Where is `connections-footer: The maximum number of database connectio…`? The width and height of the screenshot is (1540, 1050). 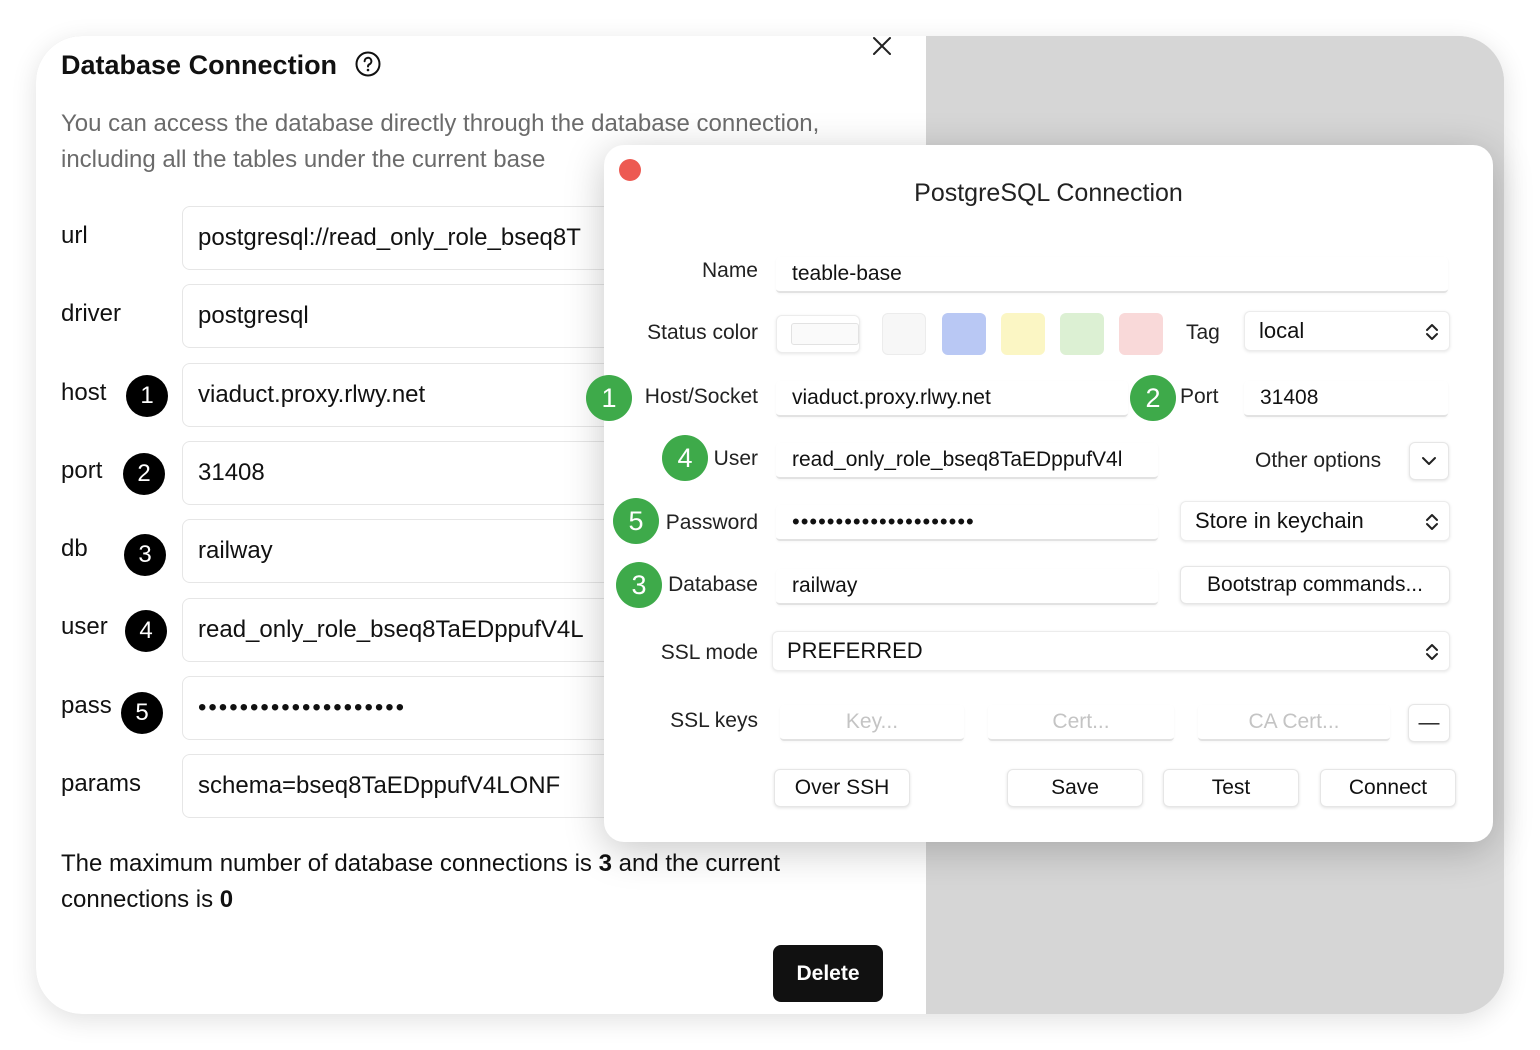
connections-footer: The maximum number of database connectio… is located at coordinates (471, 882).